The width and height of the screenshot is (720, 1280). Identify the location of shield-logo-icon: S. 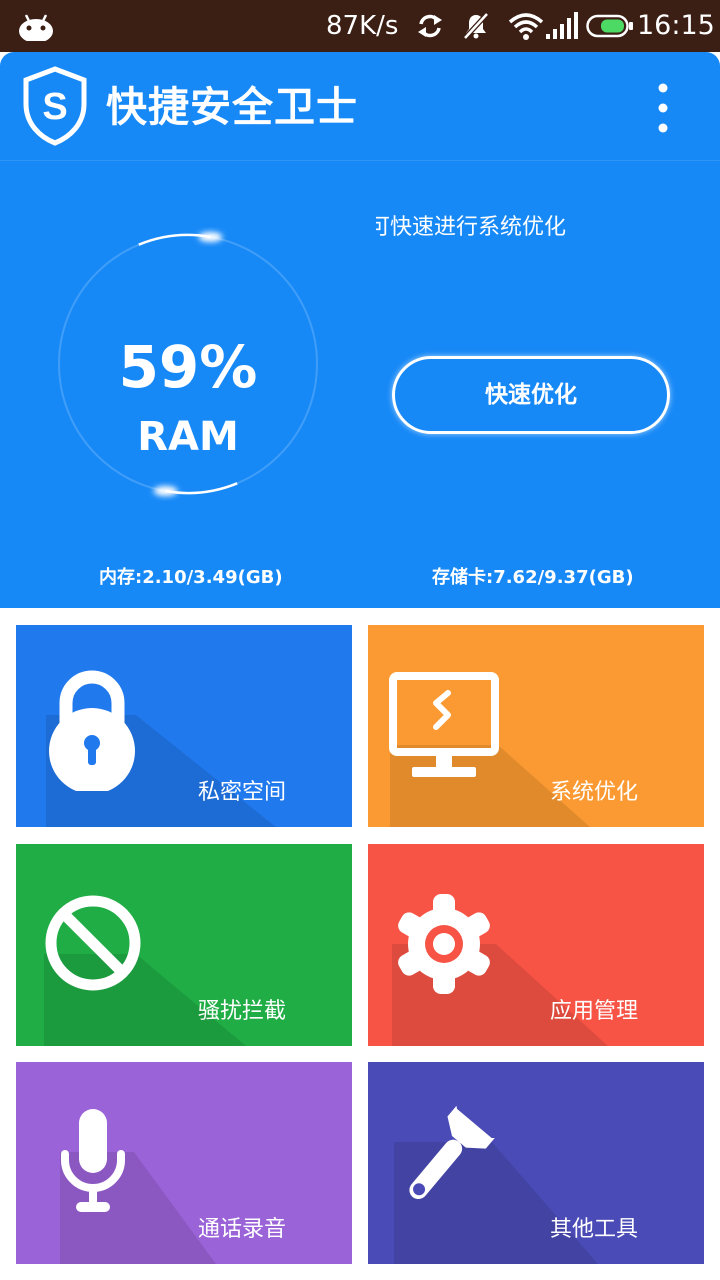
(55, 106).